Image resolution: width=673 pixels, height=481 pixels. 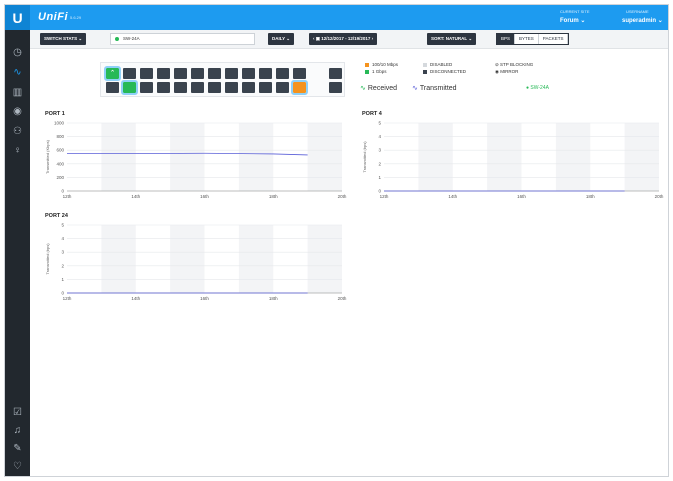 I want to click on insights-icon: ♀, so click(x=17, y=150).